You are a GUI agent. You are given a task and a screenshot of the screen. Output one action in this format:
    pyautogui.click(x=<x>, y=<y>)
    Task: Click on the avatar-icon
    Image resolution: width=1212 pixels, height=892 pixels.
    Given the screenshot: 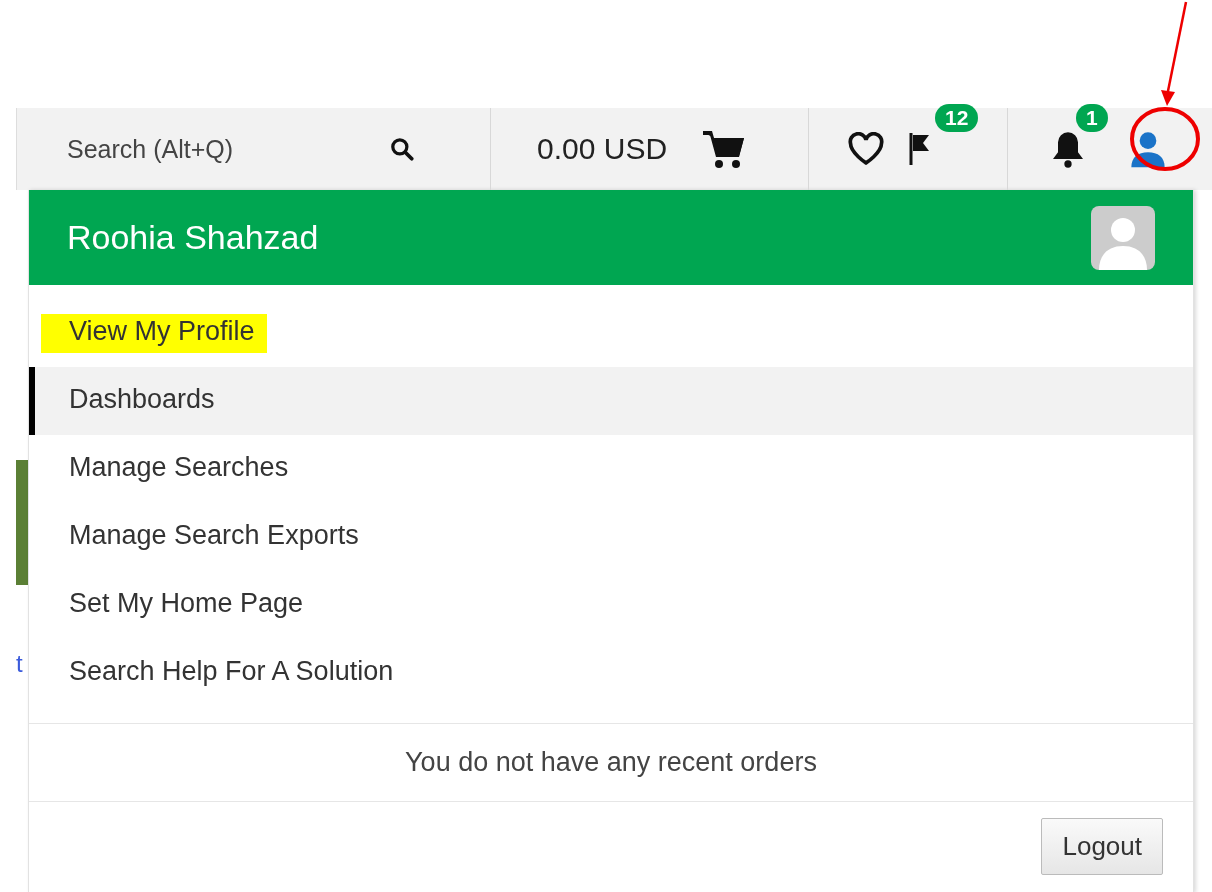 What is the action you would take?
    pyautogui.click(x=1123, y=237)
    